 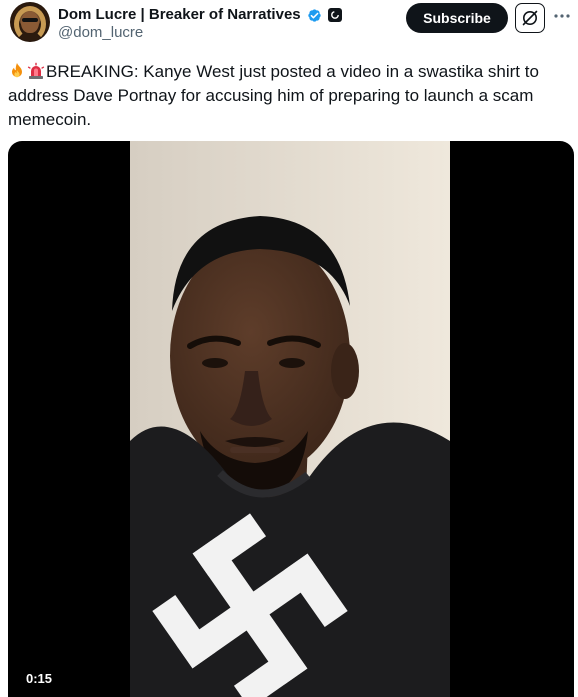 I want to click on avatar, so click(x=30, y=22).